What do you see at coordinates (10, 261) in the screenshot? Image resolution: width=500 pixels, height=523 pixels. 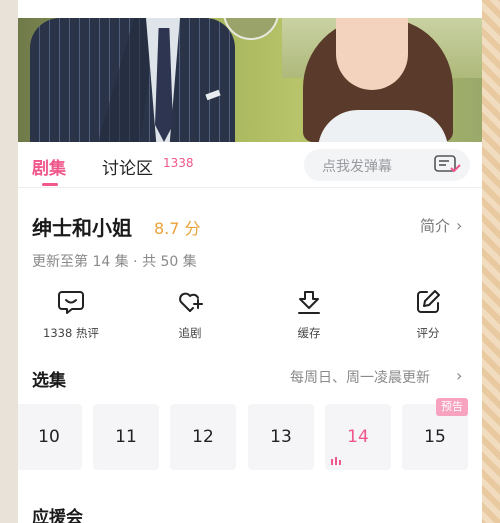 I see `background-left` at bounding box center [10, 261].